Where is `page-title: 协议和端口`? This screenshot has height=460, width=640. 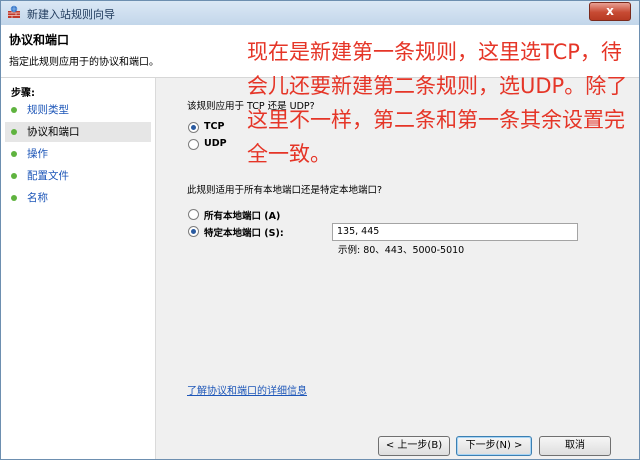
page-title: 协议和端口 is located at coordinates (39, 40).